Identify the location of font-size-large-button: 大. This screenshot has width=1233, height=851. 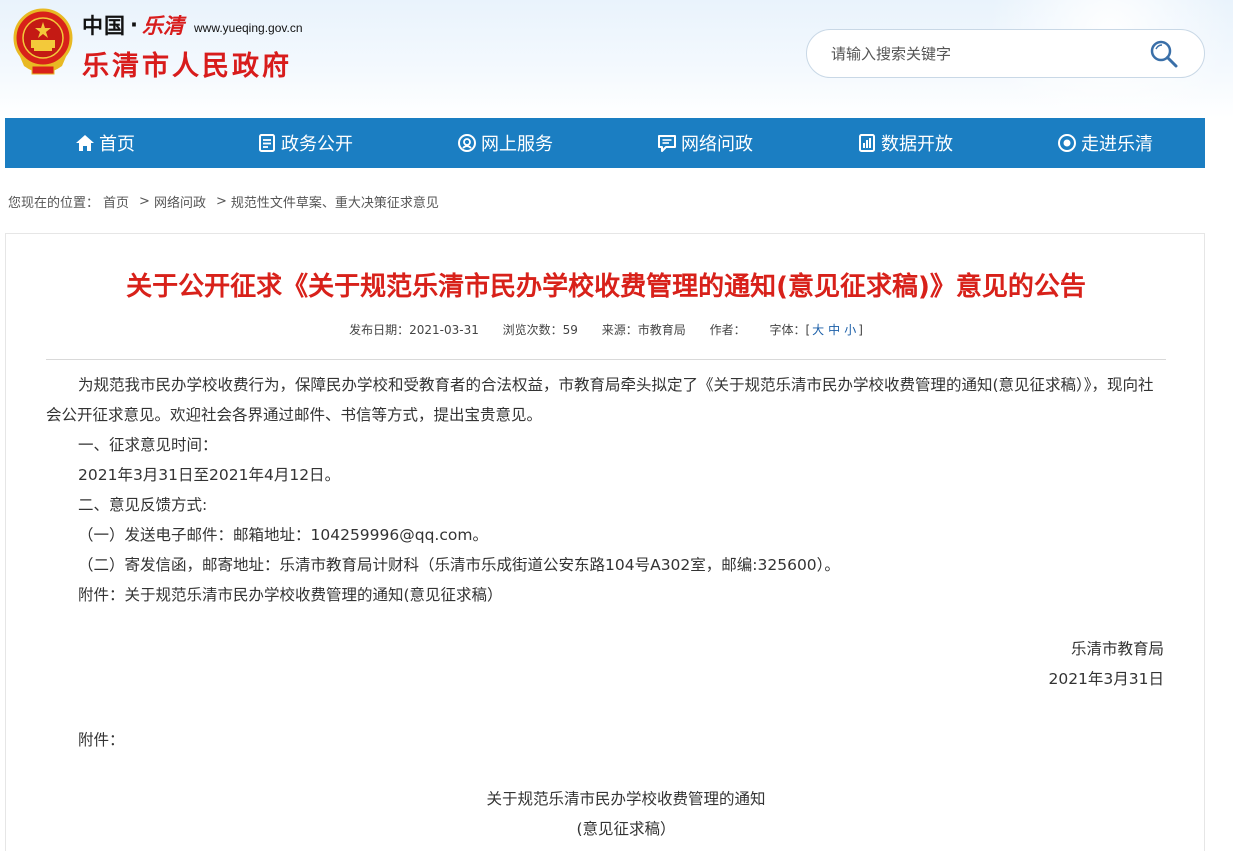
(818, 330).